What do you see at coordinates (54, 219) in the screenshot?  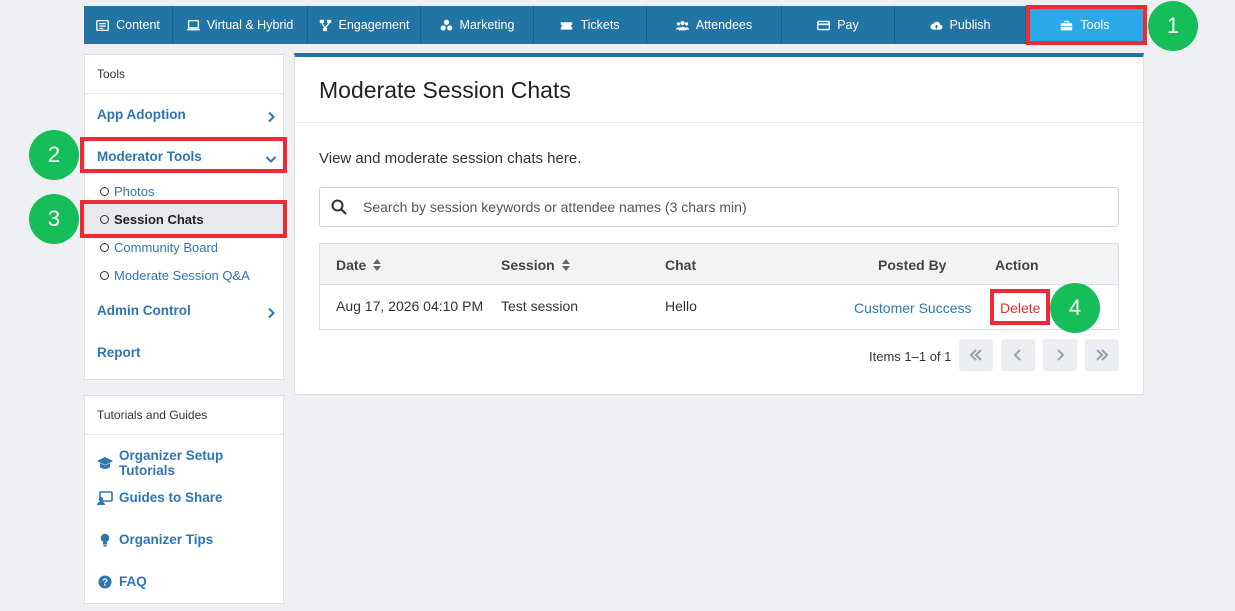 I see `step-badge-3: 3` at bounding box center [54, 219].